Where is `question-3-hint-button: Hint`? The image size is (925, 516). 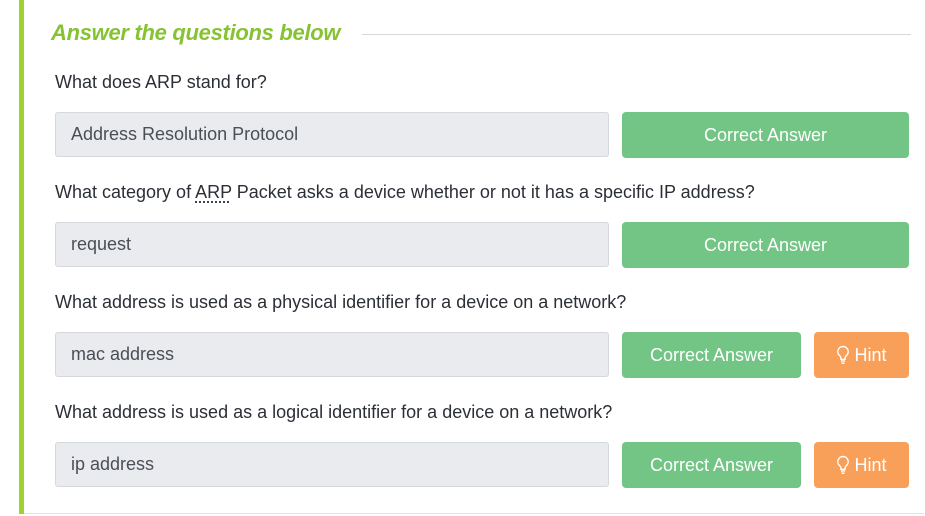 question-3-hint-button: Hint is located at coordinates (861, 355).